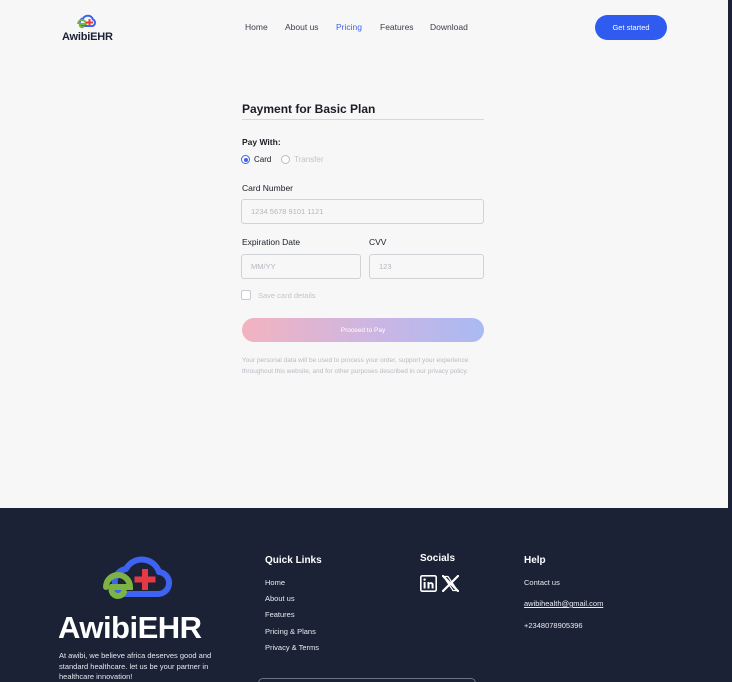 This screenshot has height=682, width=732. What do you see at coordinates (553, 625) in the screenshot?
I see `phone-number: +2348078905396` at bounding box center [553, 625].